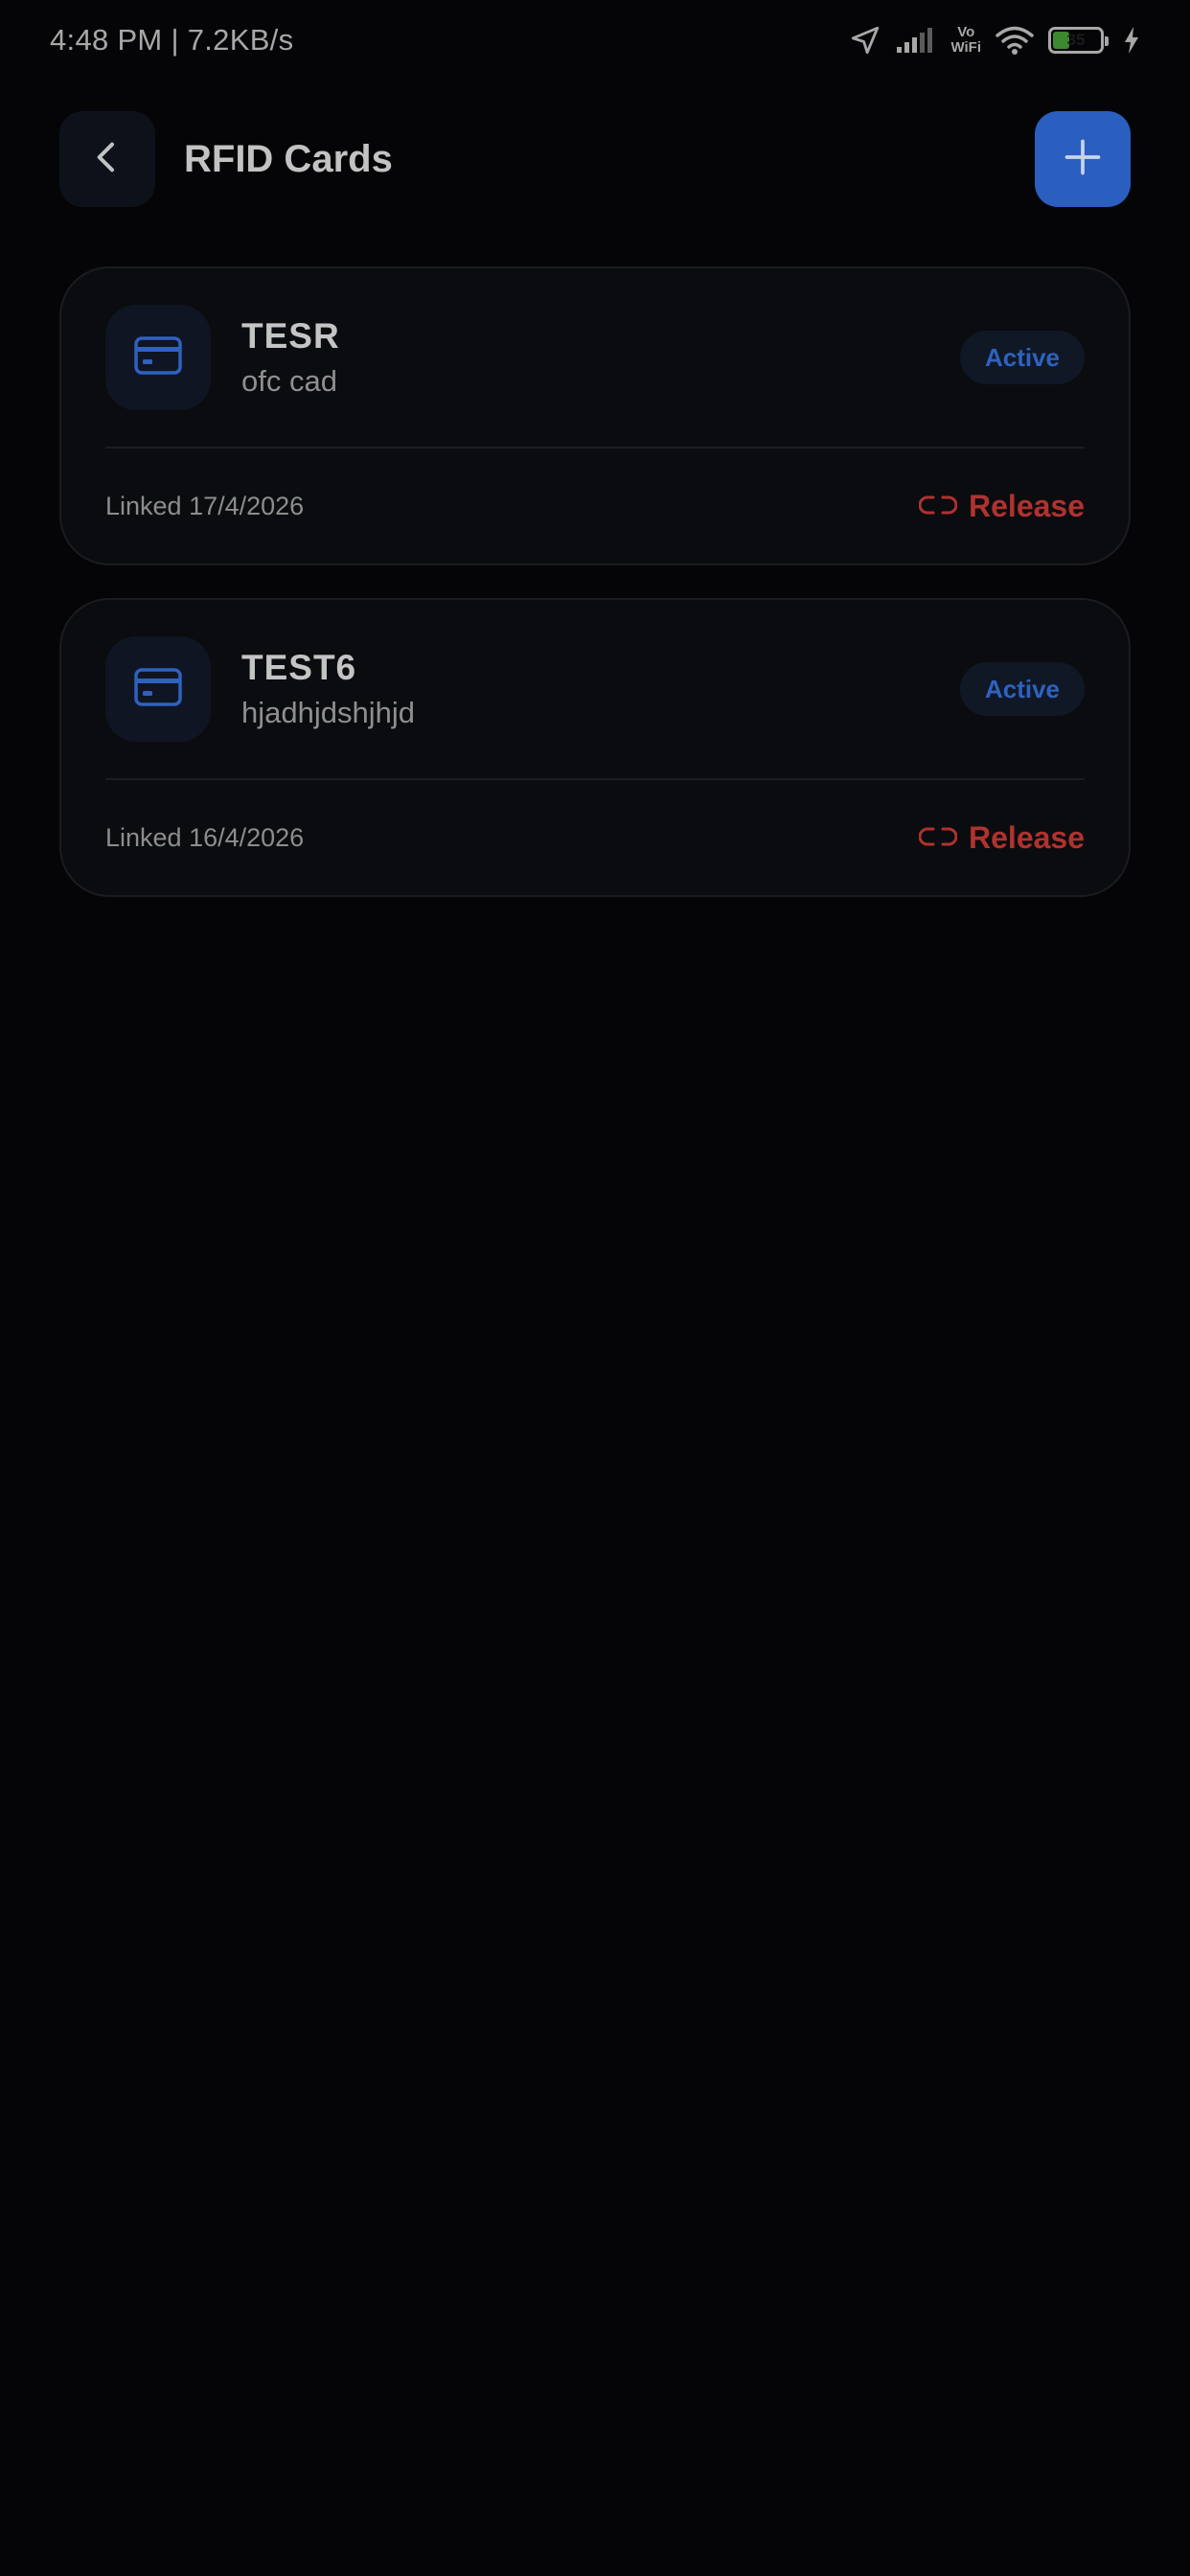 The image size is (1190, 2576). What do you see at coordinates (601, 357) in the screenshot?
I see `card-info: TESR ofc cad` at bounding box center [601, 357].